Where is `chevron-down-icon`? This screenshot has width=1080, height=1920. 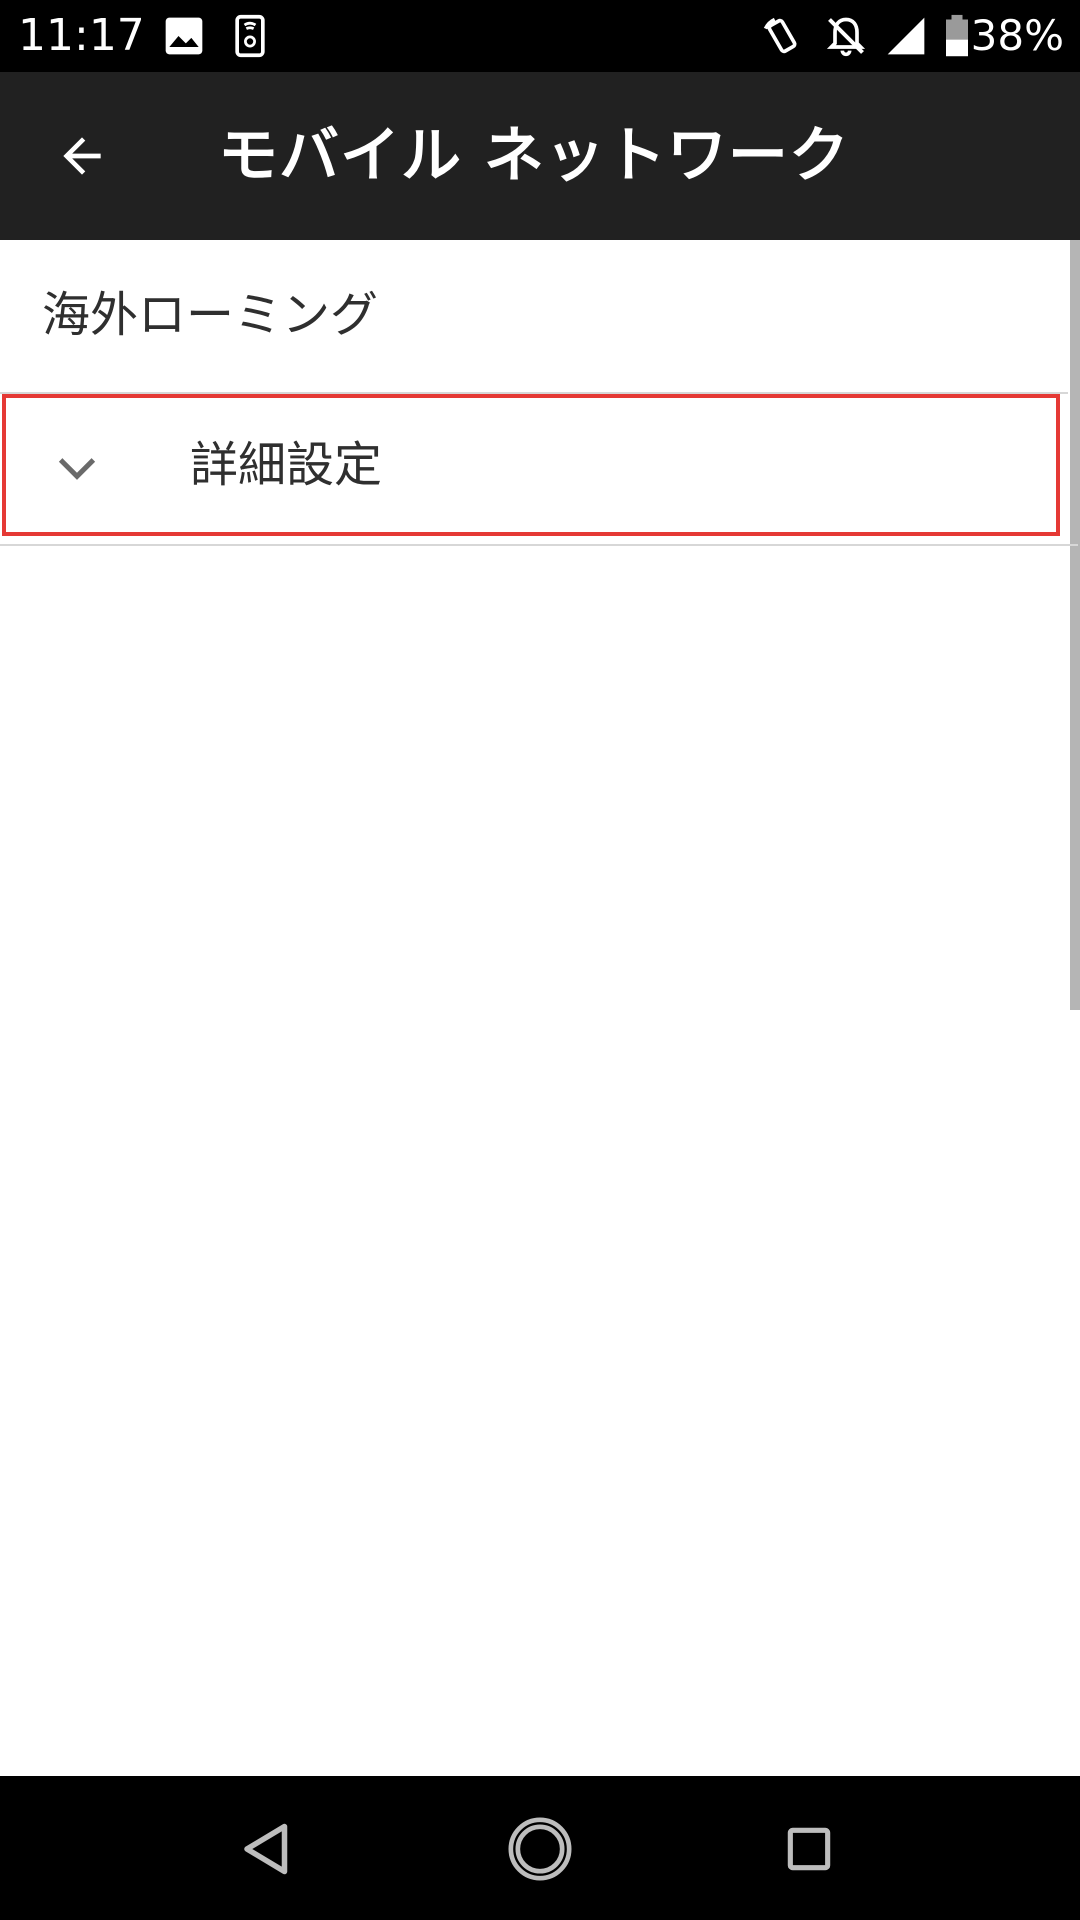 chevron-down-icon is located at coordinates (77, 469).